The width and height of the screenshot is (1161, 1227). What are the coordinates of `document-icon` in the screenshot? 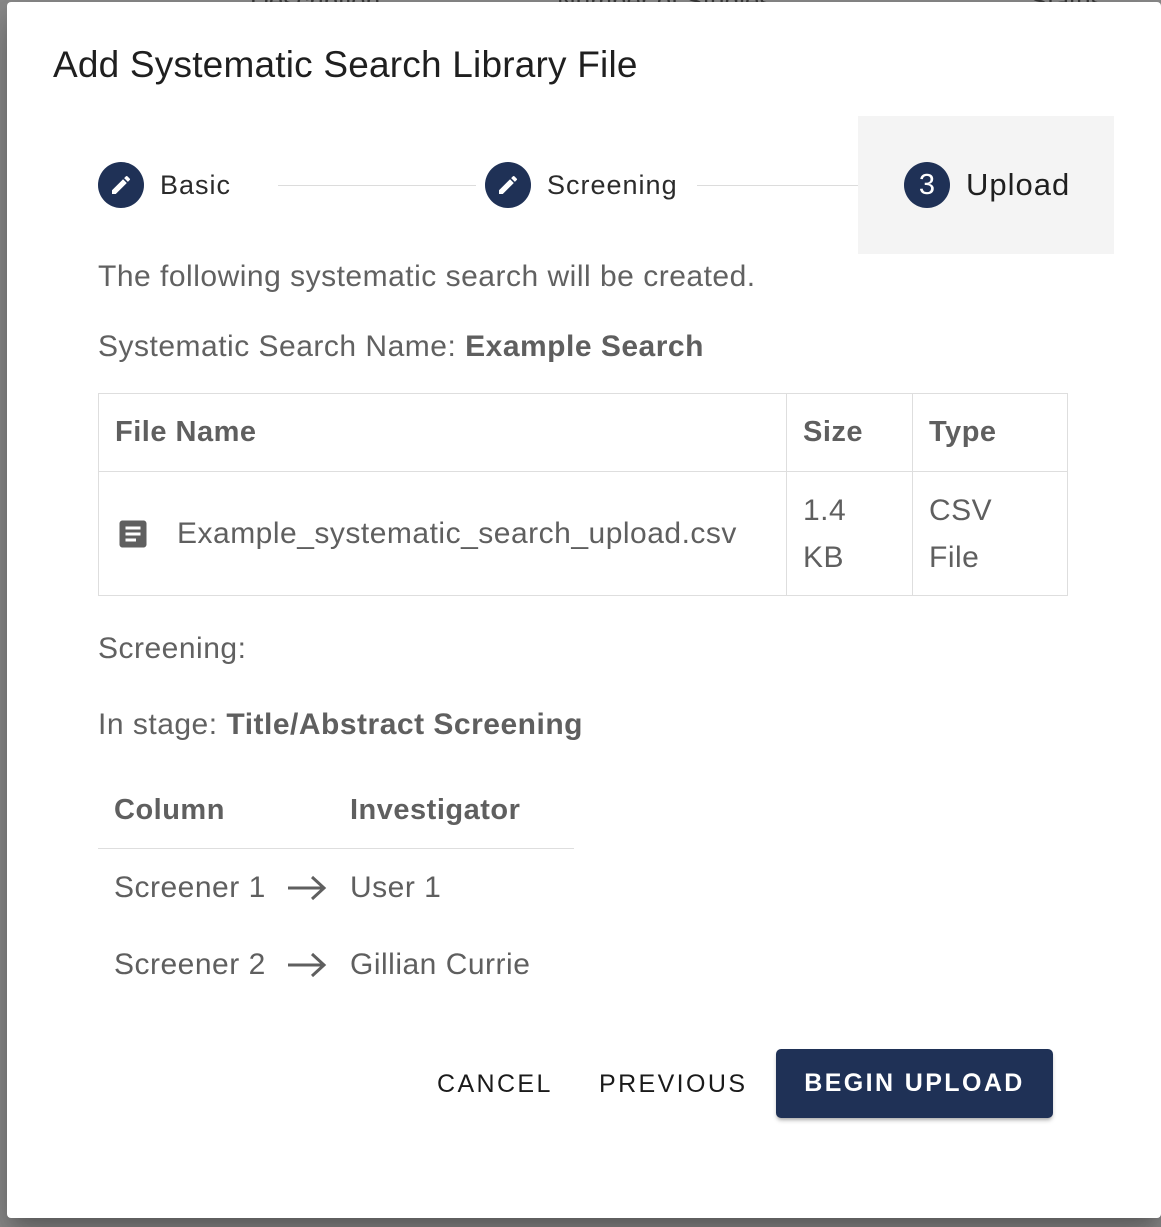 It's located at (133, 533).